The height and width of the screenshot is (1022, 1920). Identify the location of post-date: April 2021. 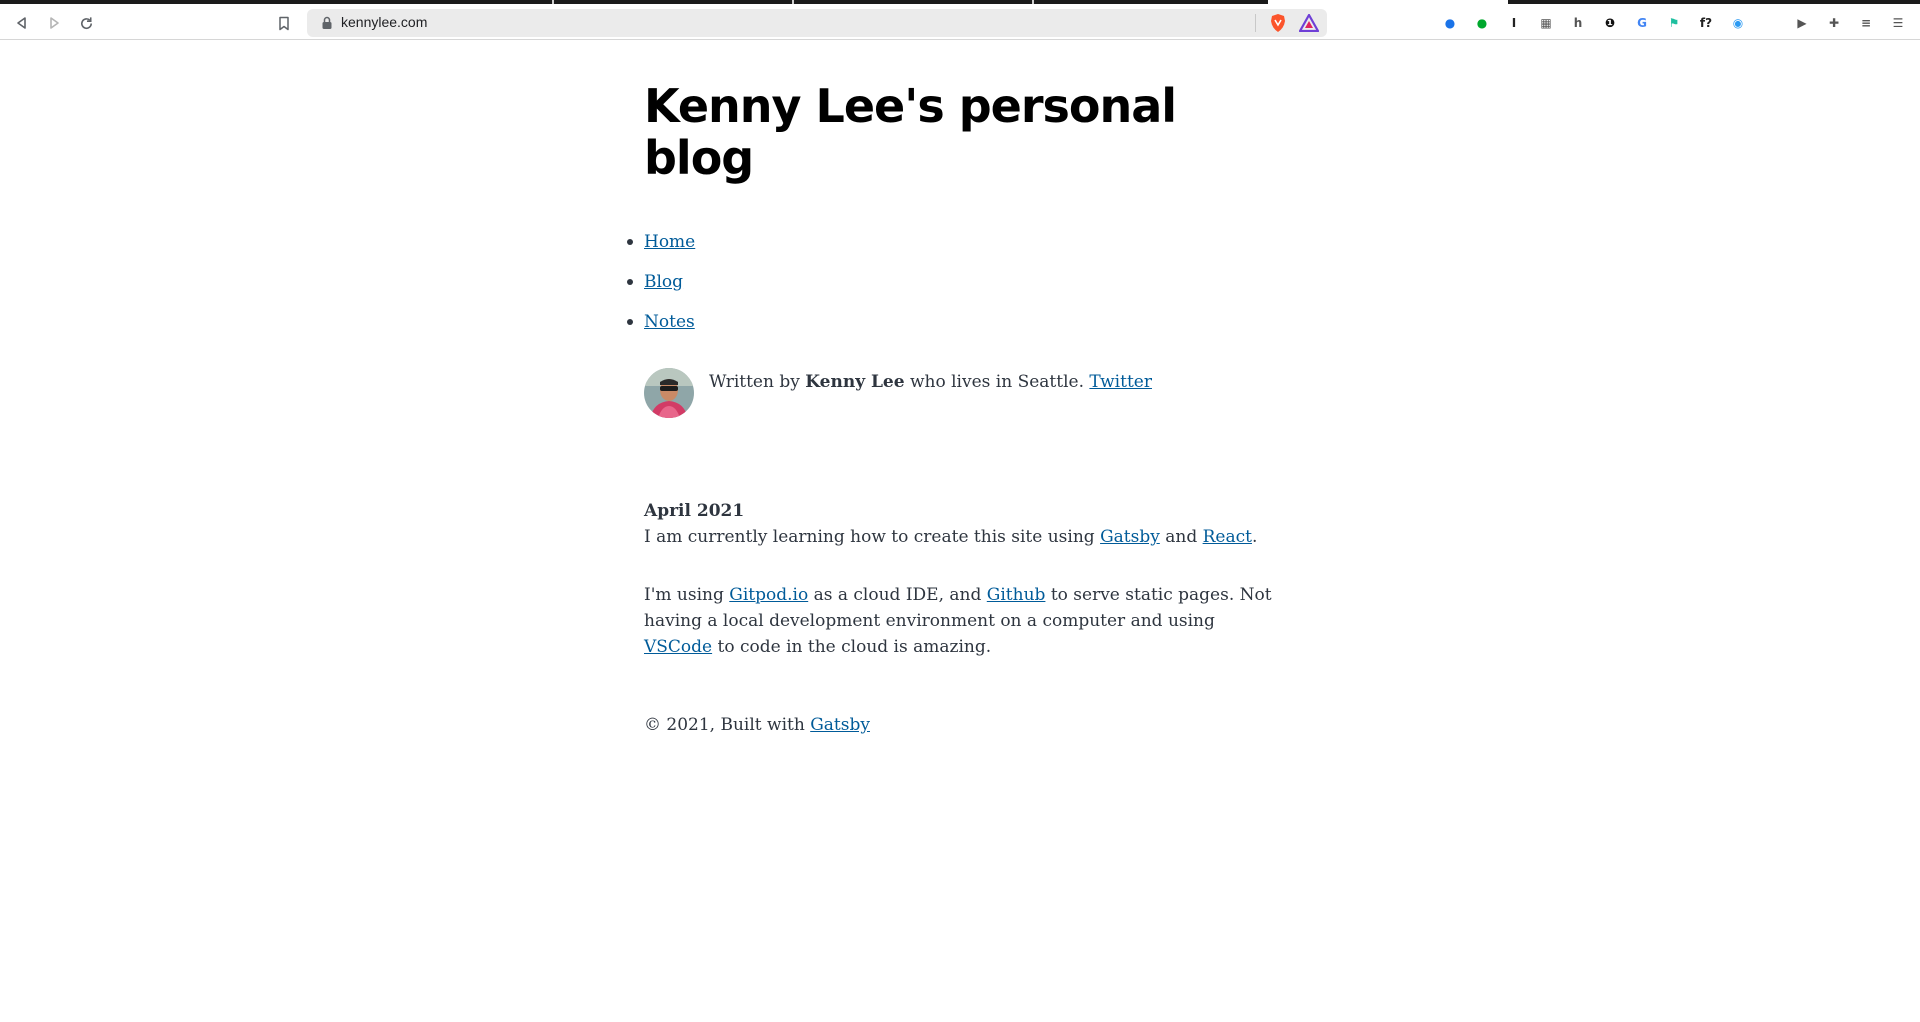
(694, 511).